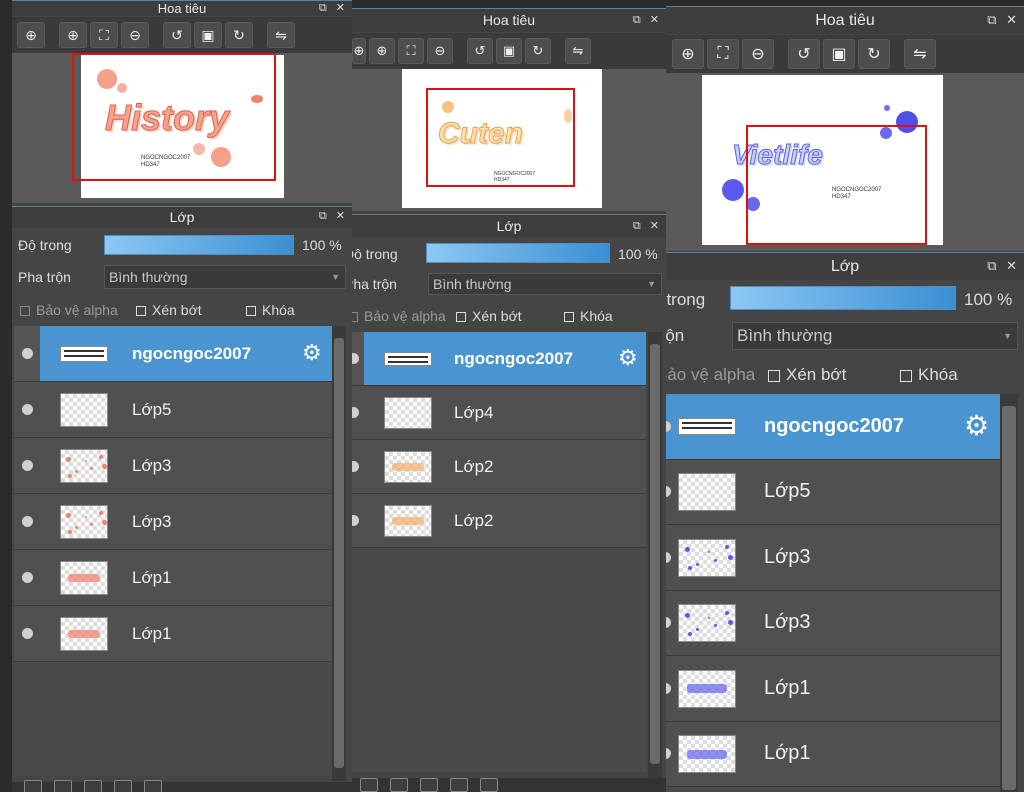 The height and width of the screenshot is (792, 1024). I want to click on navigator-preview: History NGOCNGOC2007 HD347, so click(182, 128).